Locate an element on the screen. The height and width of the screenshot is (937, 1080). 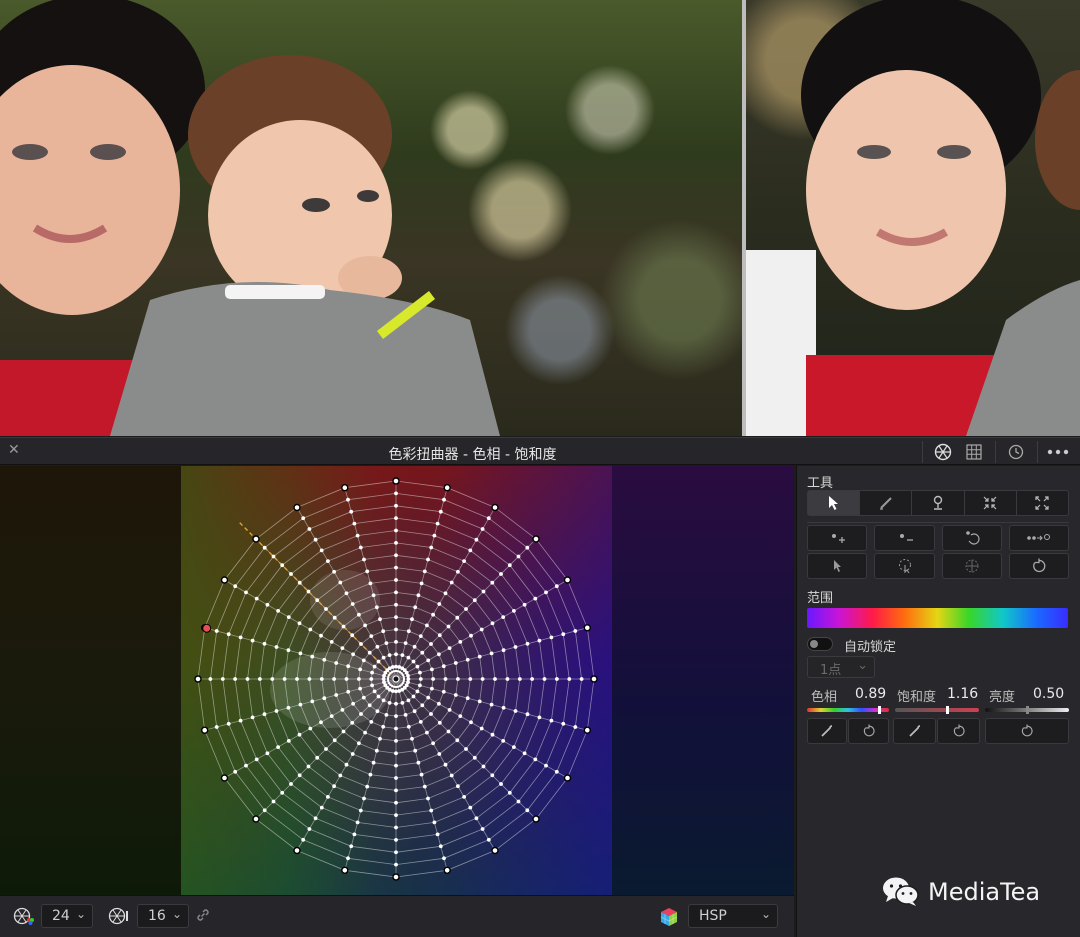
hue-resolution-select: 24 ⌄ is located at coordinates (67, 916).